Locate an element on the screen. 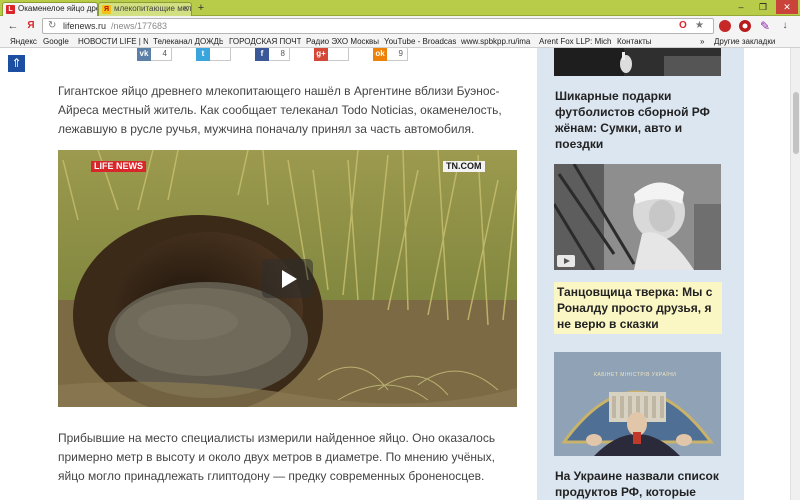 The width and height of the screenshot is (800, 500). download-icon: ↓ is located at coordinates (785, 26).